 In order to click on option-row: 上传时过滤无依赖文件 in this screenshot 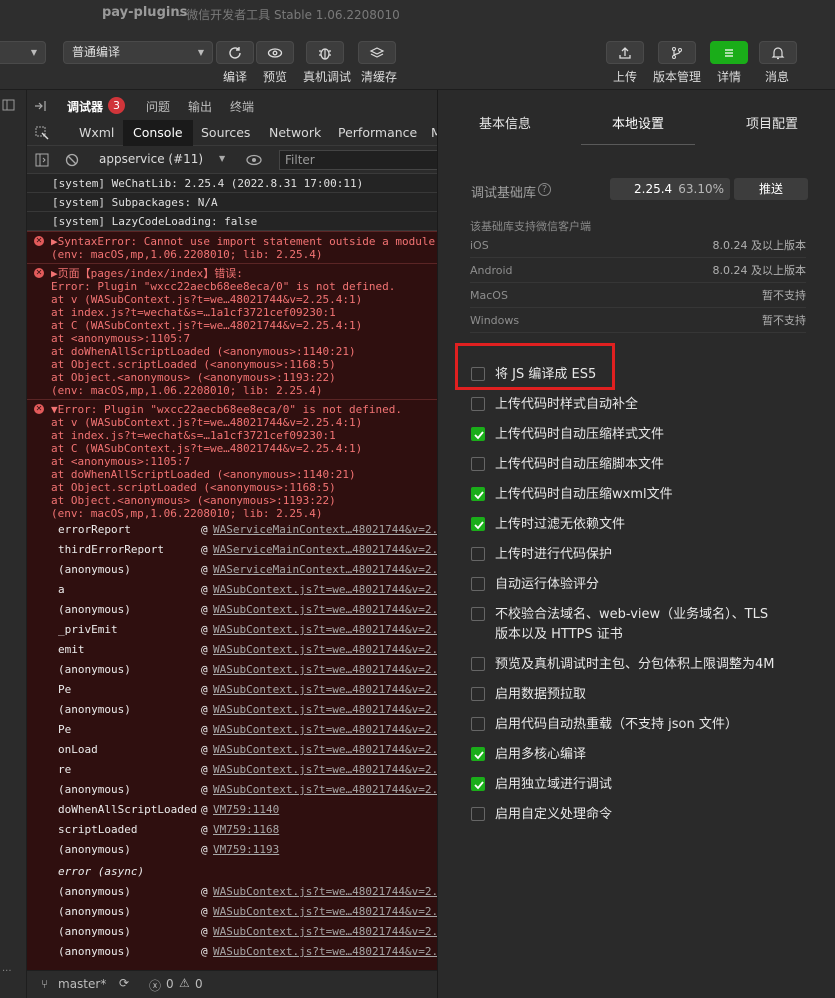, I will do `click(641, 525)`.